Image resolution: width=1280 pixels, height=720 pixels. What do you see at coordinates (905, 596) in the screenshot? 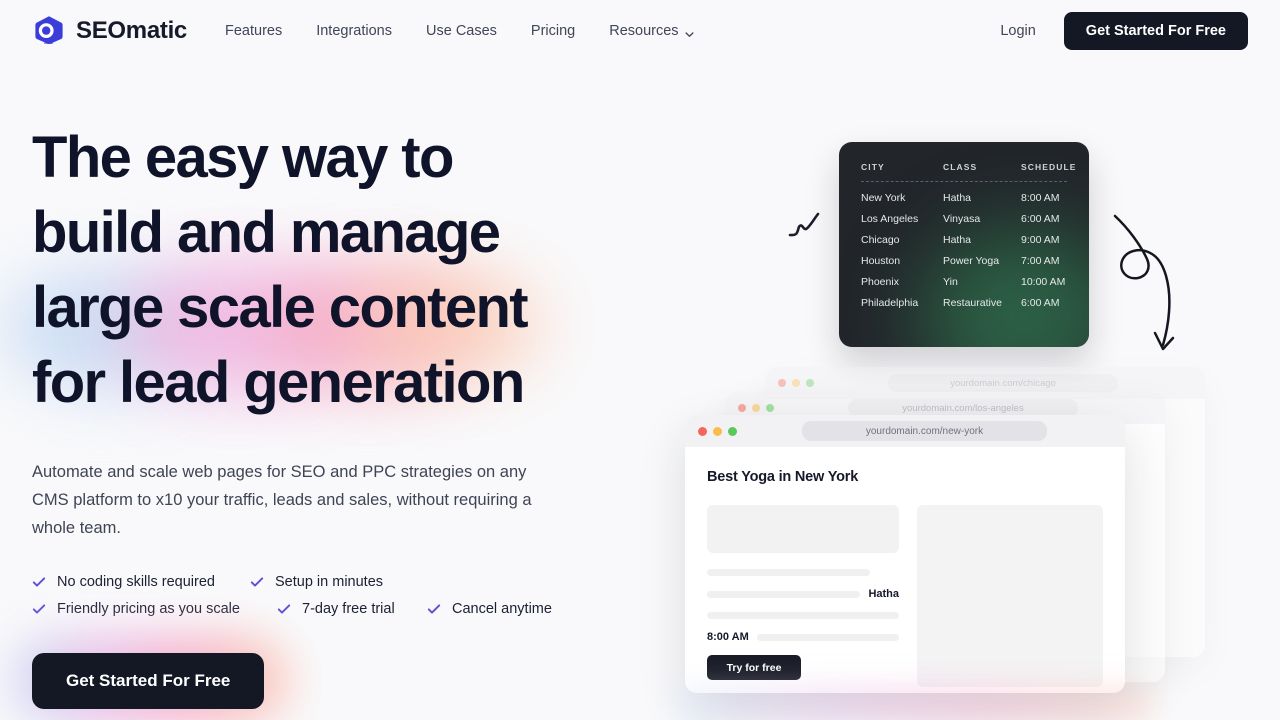
I see `browser-page-grid: Hatha 8:00 AM Try for free` at bounding box center [905, 596].